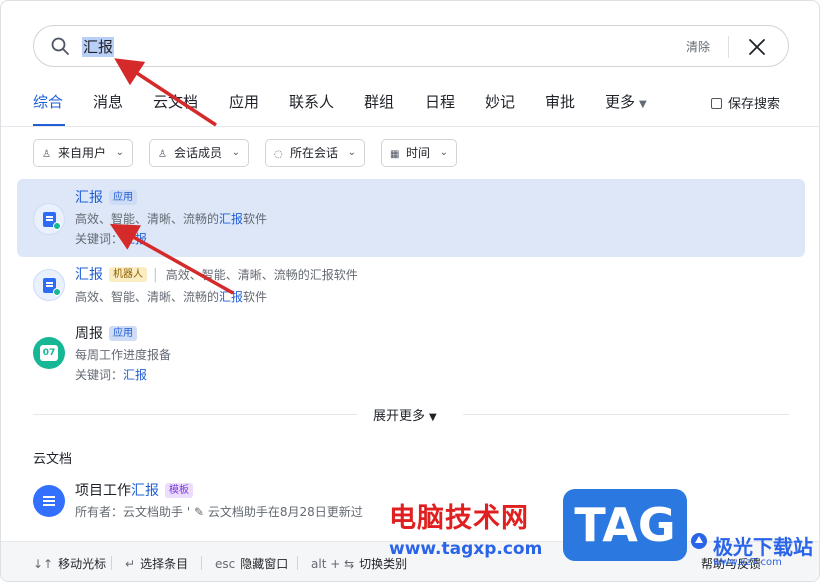 This screenshot has width=820, height=582. Describe the element at coordinates (379, 102) in the screenshot. I see `tab-groups: 群组` at that location.